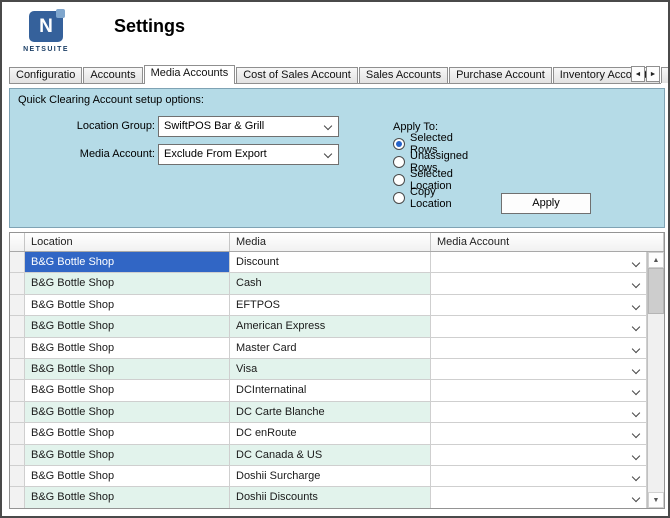 The height and width of the screenshot is (518, 670). What do you see at coordinates (113, 75) in the screenshot?
I see `tab-accounts: Accounts` at bounding box center [113, 75].